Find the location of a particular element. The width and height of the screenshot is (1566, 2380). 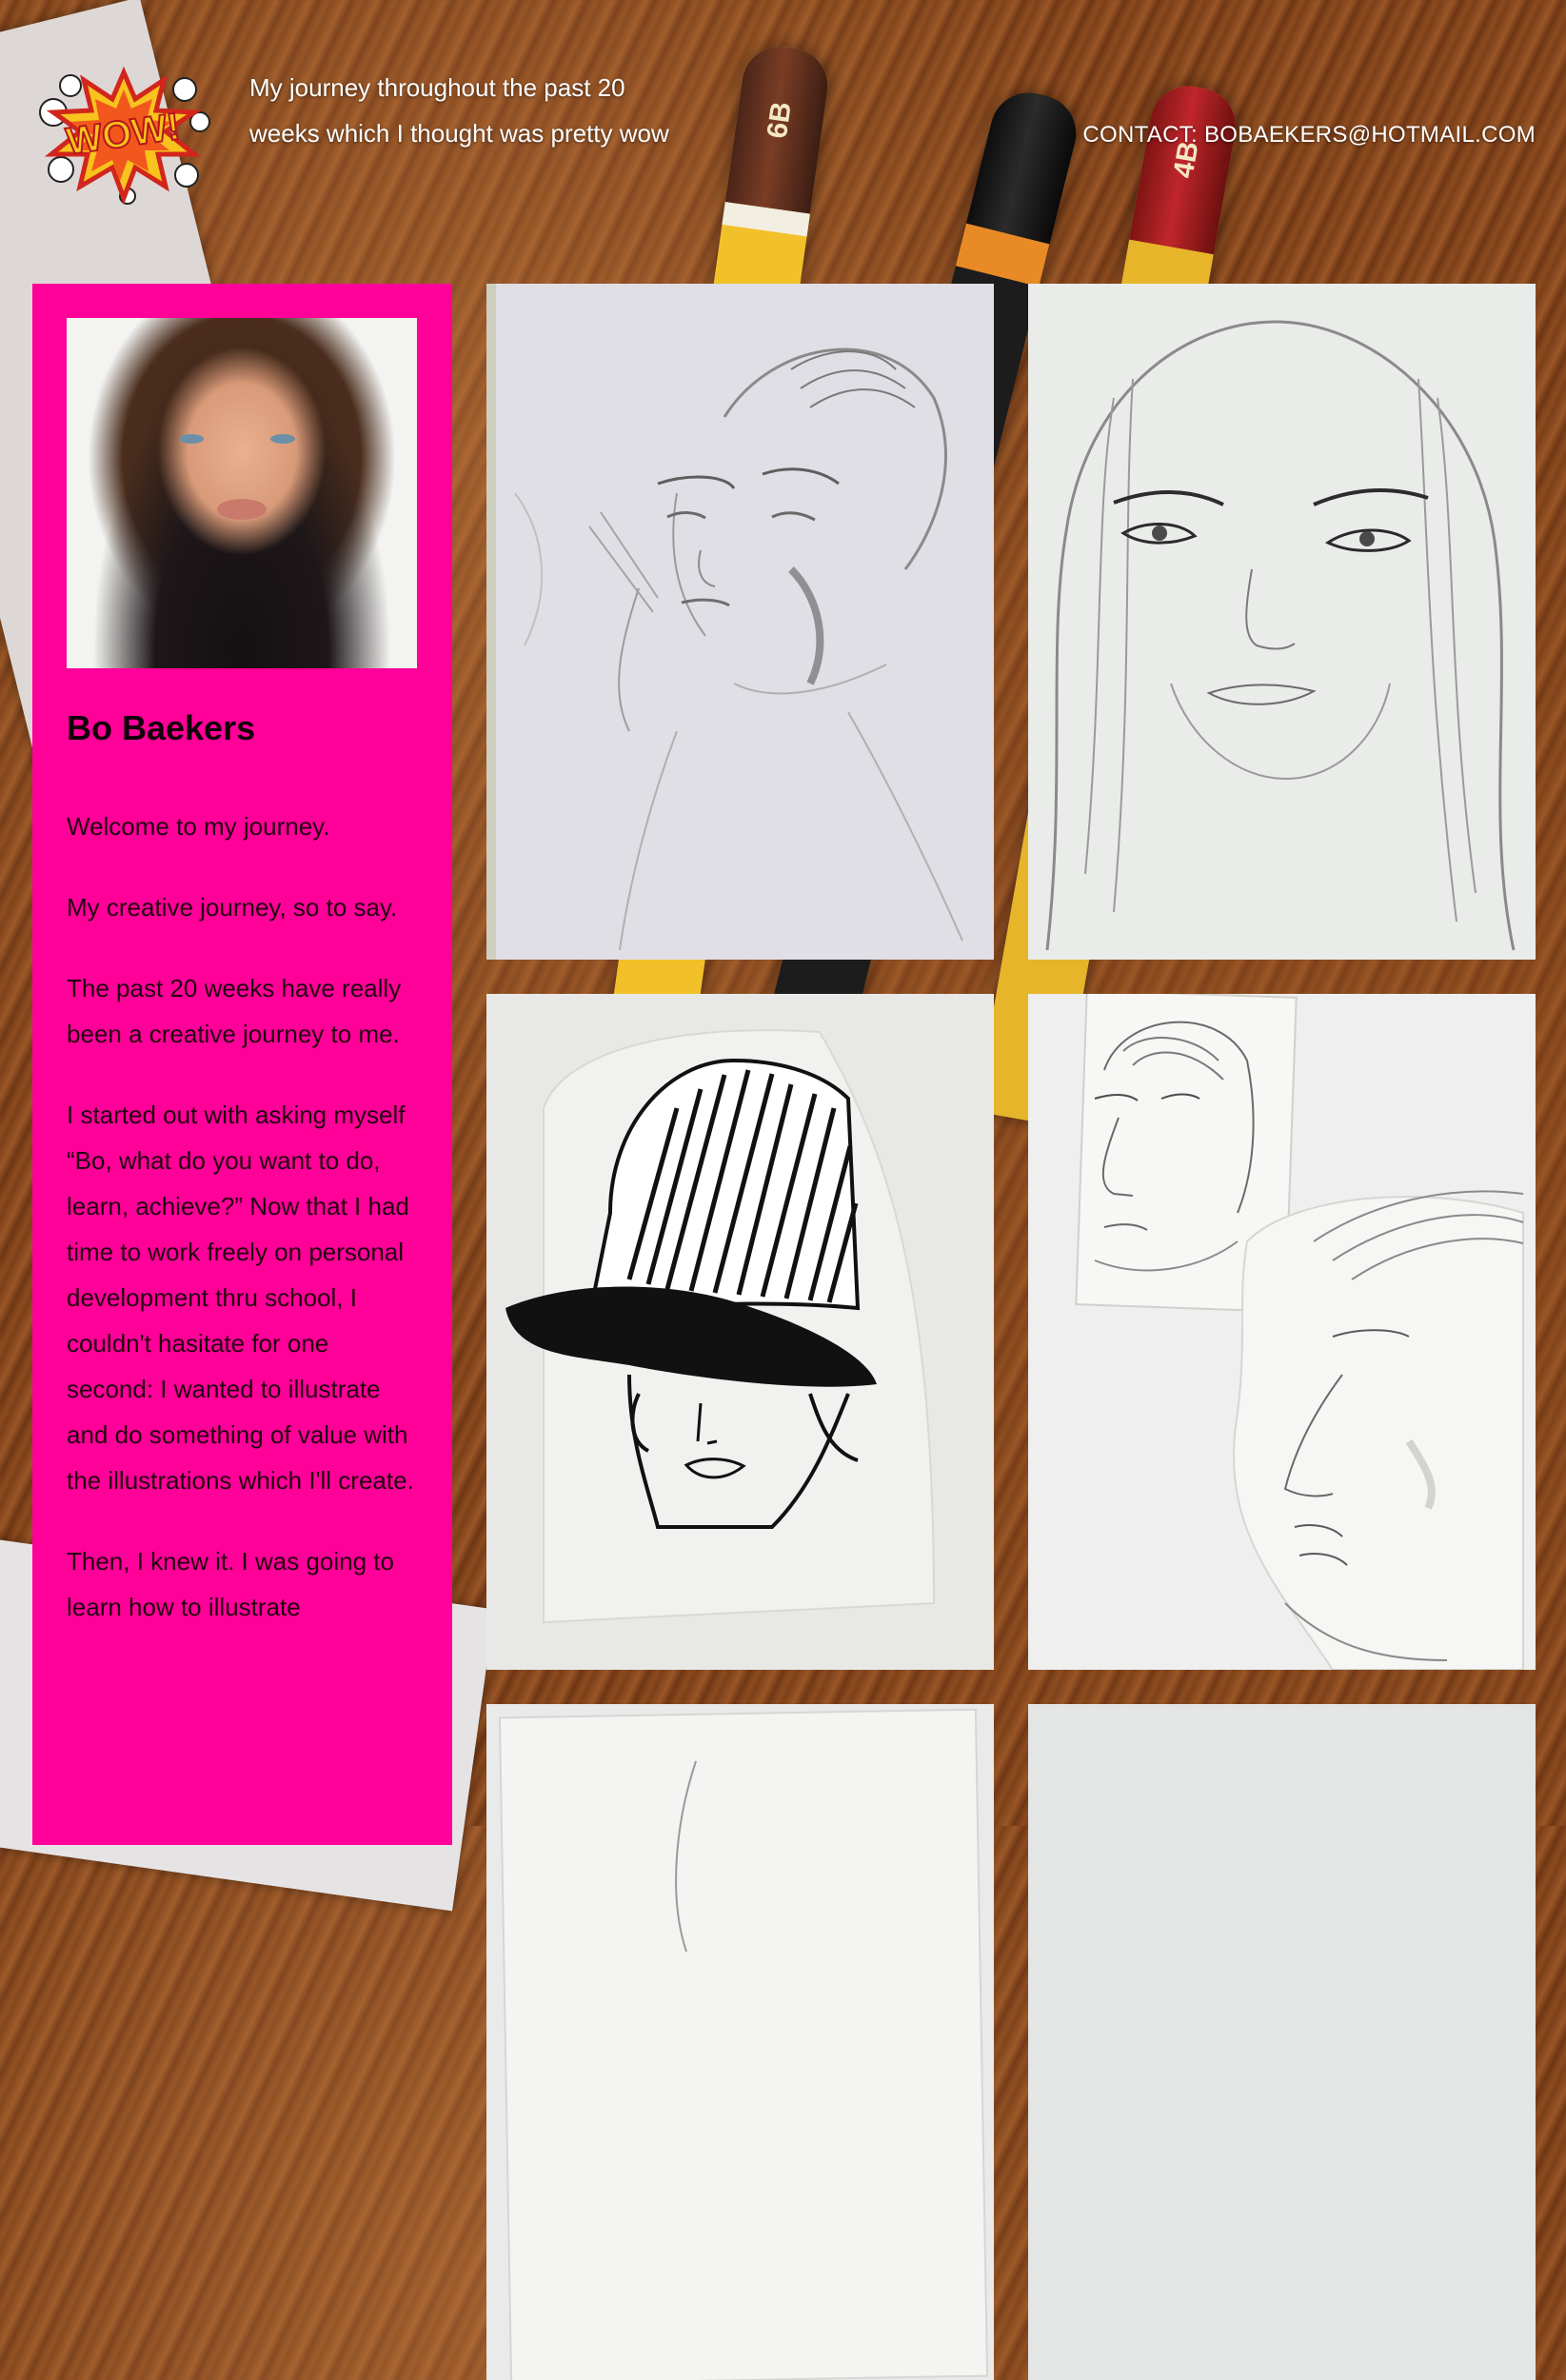

sketch-partial-6-image is located at coordinates (1282, 2042).